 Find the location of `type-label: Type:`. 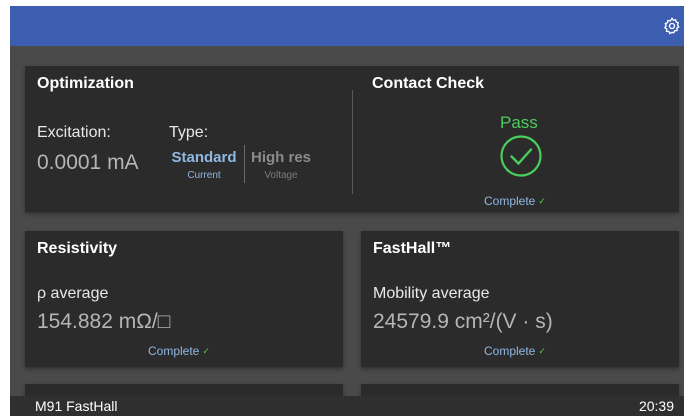

type-label: Type: is located at coordinates (189, 132).